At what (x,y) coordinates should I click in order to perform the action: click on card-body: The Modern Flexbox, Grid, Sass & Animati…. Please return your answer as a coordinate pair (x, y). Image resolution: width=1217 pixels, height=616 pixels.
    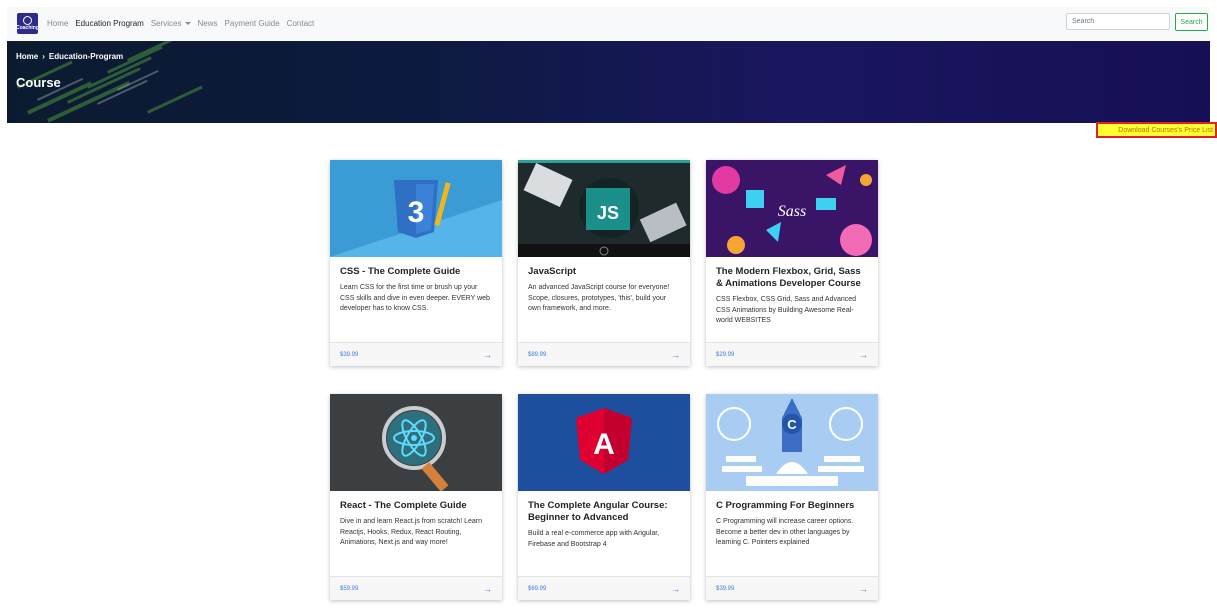
    Looking at the image, I should click on (792, 299).